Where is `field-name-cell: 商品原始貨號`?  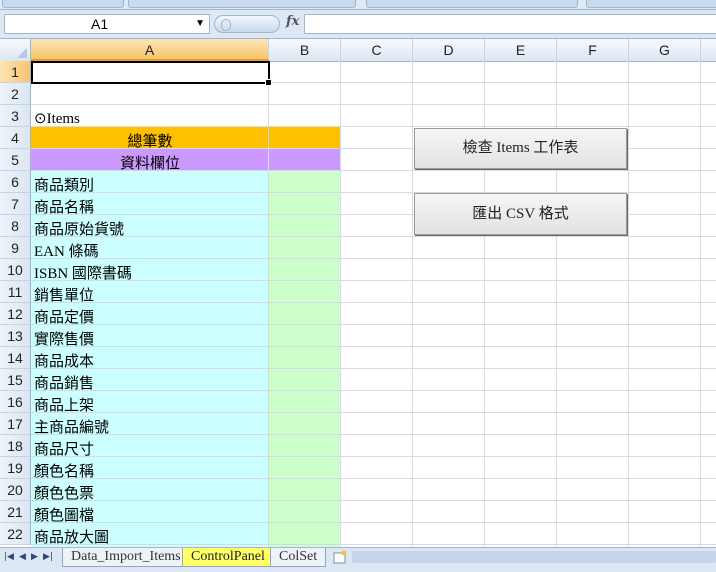
field-name-cell: 商品原始貨號 is located at coordinates (79, 228).